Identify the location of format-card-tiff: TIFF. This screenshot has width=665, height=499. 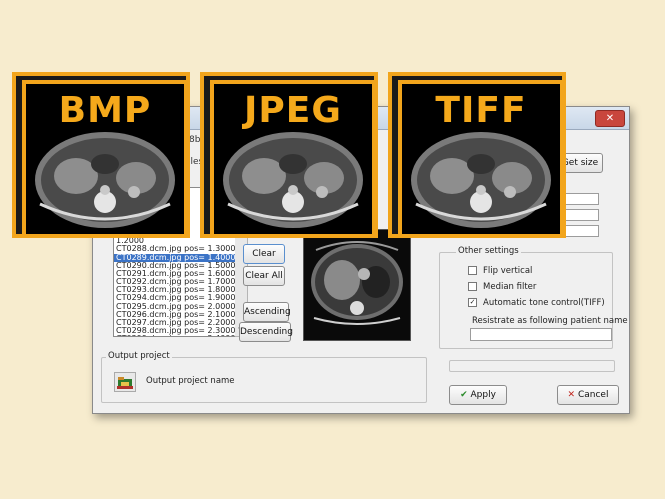
(481, 159).